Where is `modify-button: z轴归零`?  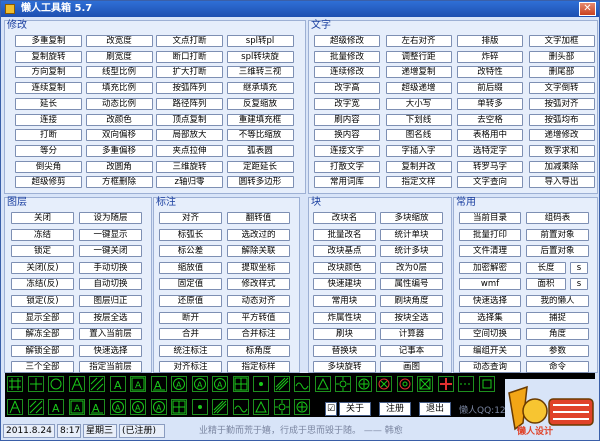 modify-button: z轴归零 is located at coordinates (189, 182).